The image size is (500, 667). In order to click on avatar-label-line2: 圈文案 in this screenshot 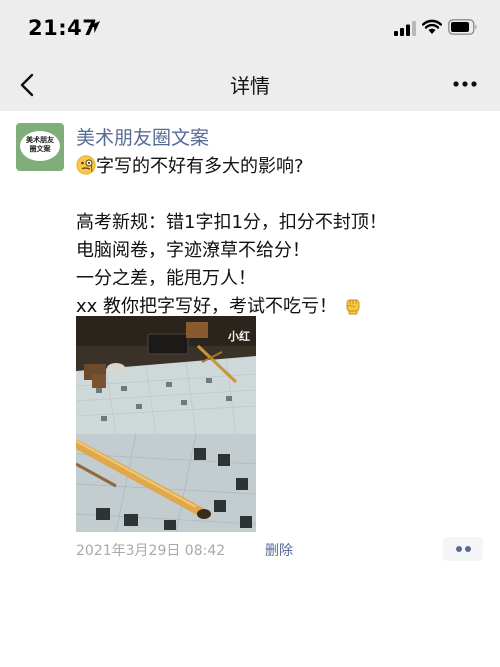, I will do `click(40, 149)`.